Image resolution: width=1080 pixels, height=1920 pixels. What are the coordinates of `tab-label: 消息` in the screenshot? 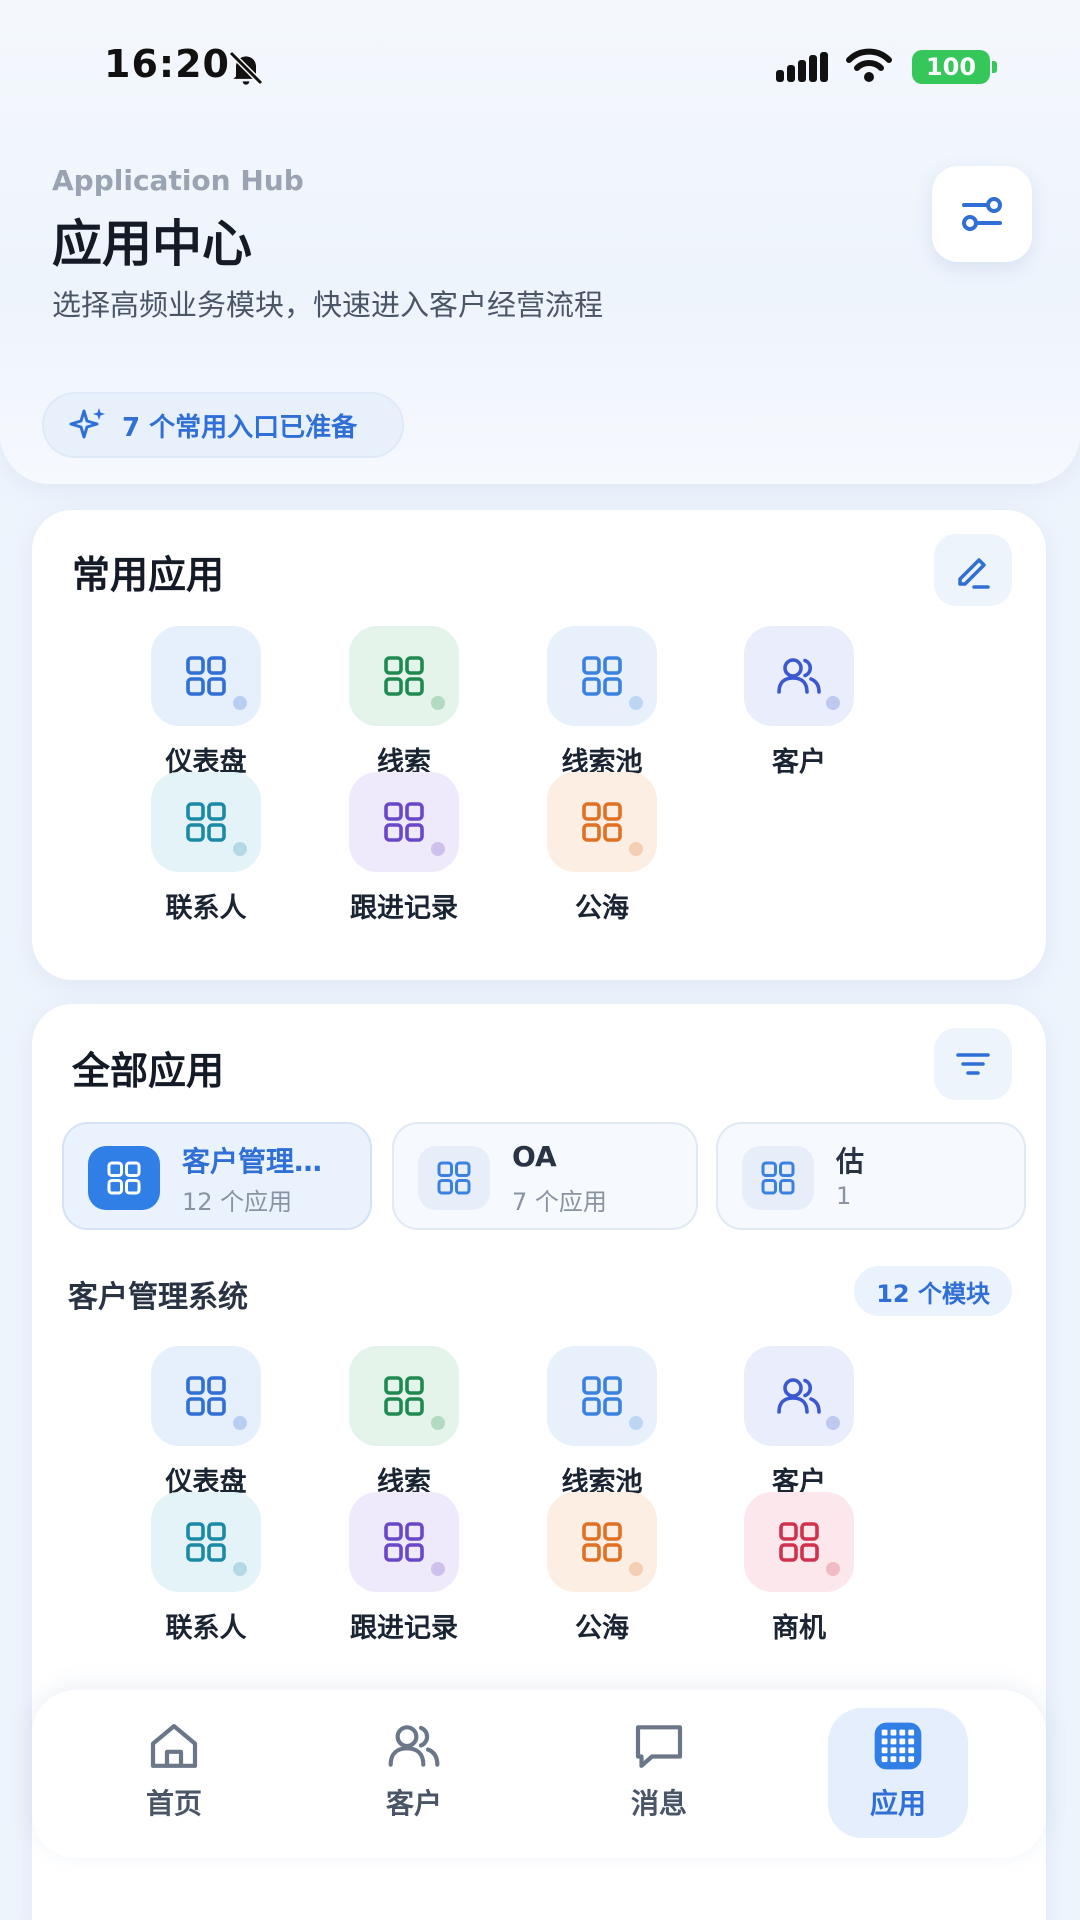 It's located at (658, 1803).